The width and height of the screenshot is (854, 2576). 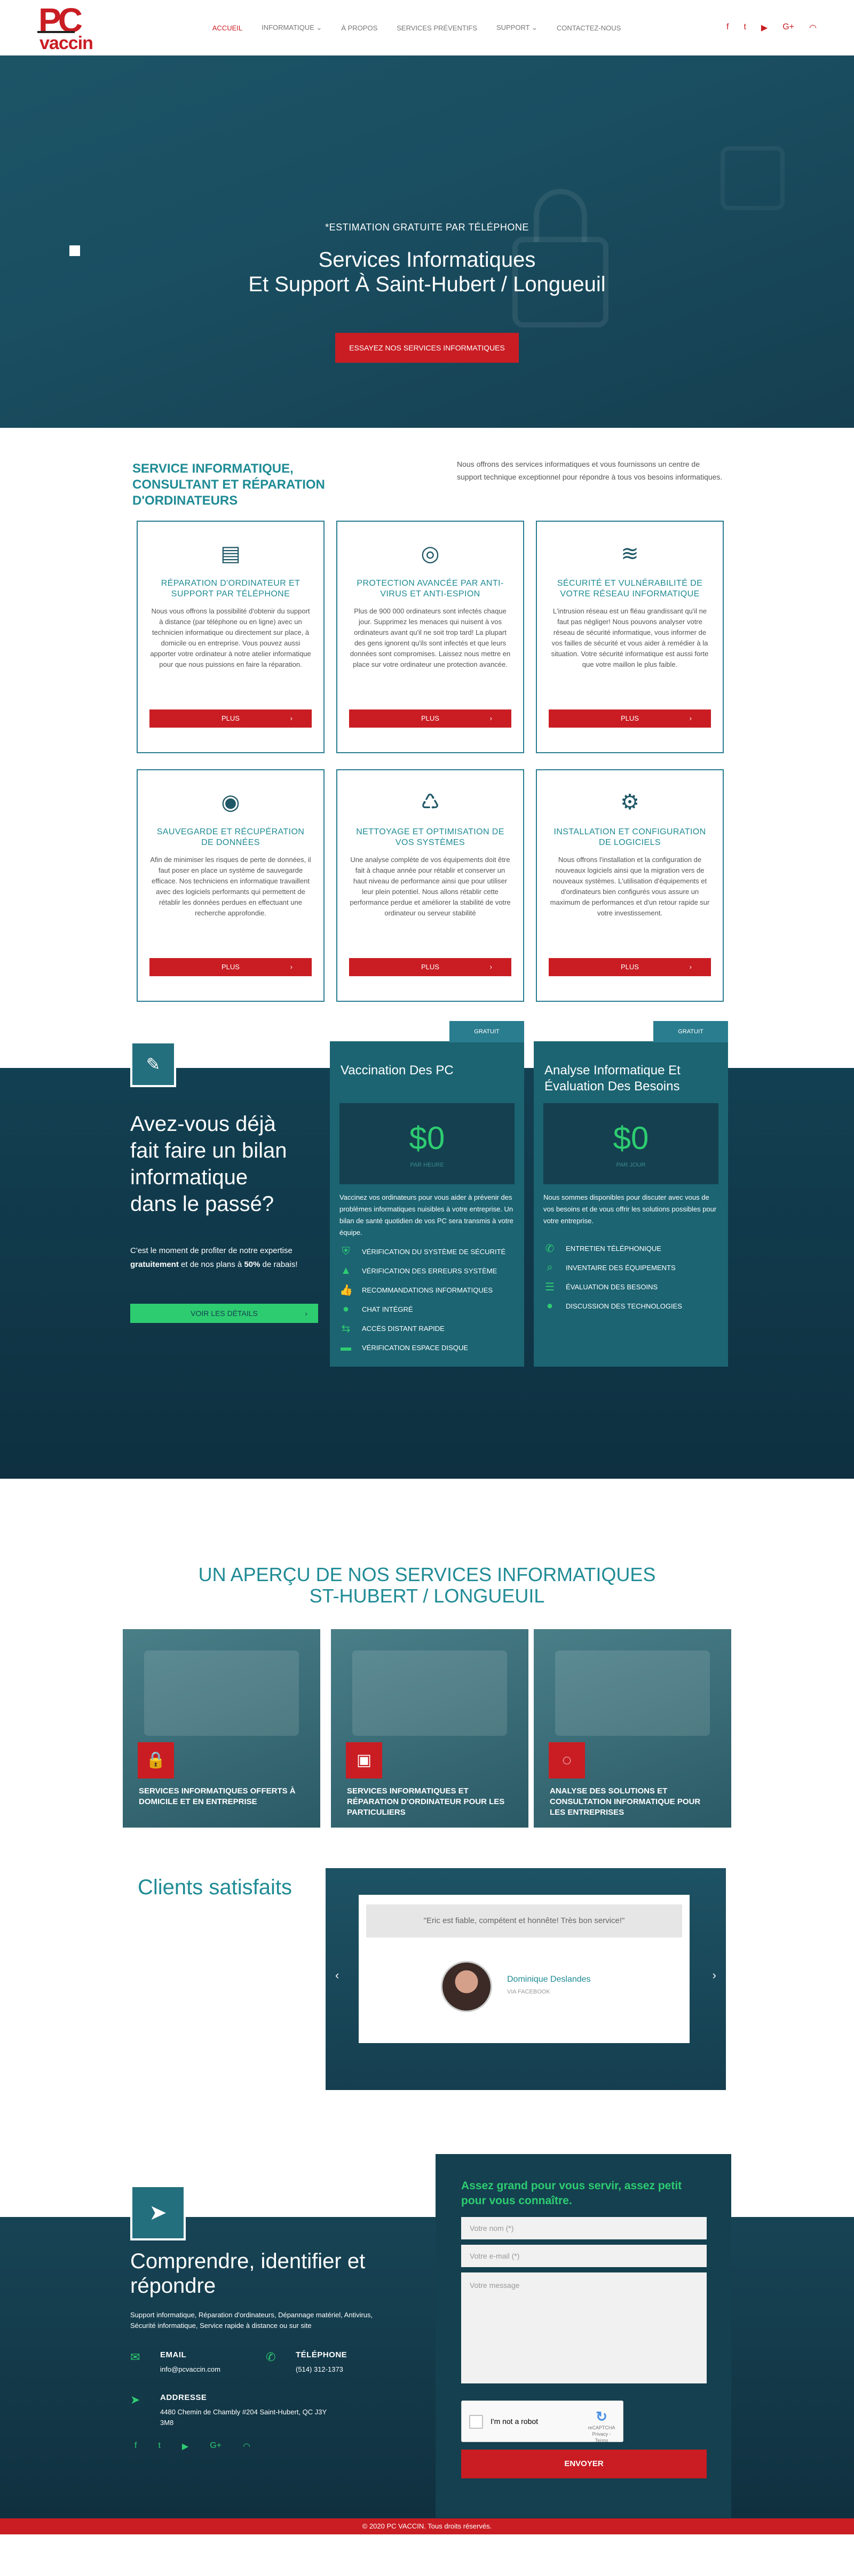 What do you see at coordinates (427, 348) in the screenshot?
I see `hero-cta-button: ESSAYEZ NOS SERVICES INFORMATIQUES` at bounding box center [427, 348].